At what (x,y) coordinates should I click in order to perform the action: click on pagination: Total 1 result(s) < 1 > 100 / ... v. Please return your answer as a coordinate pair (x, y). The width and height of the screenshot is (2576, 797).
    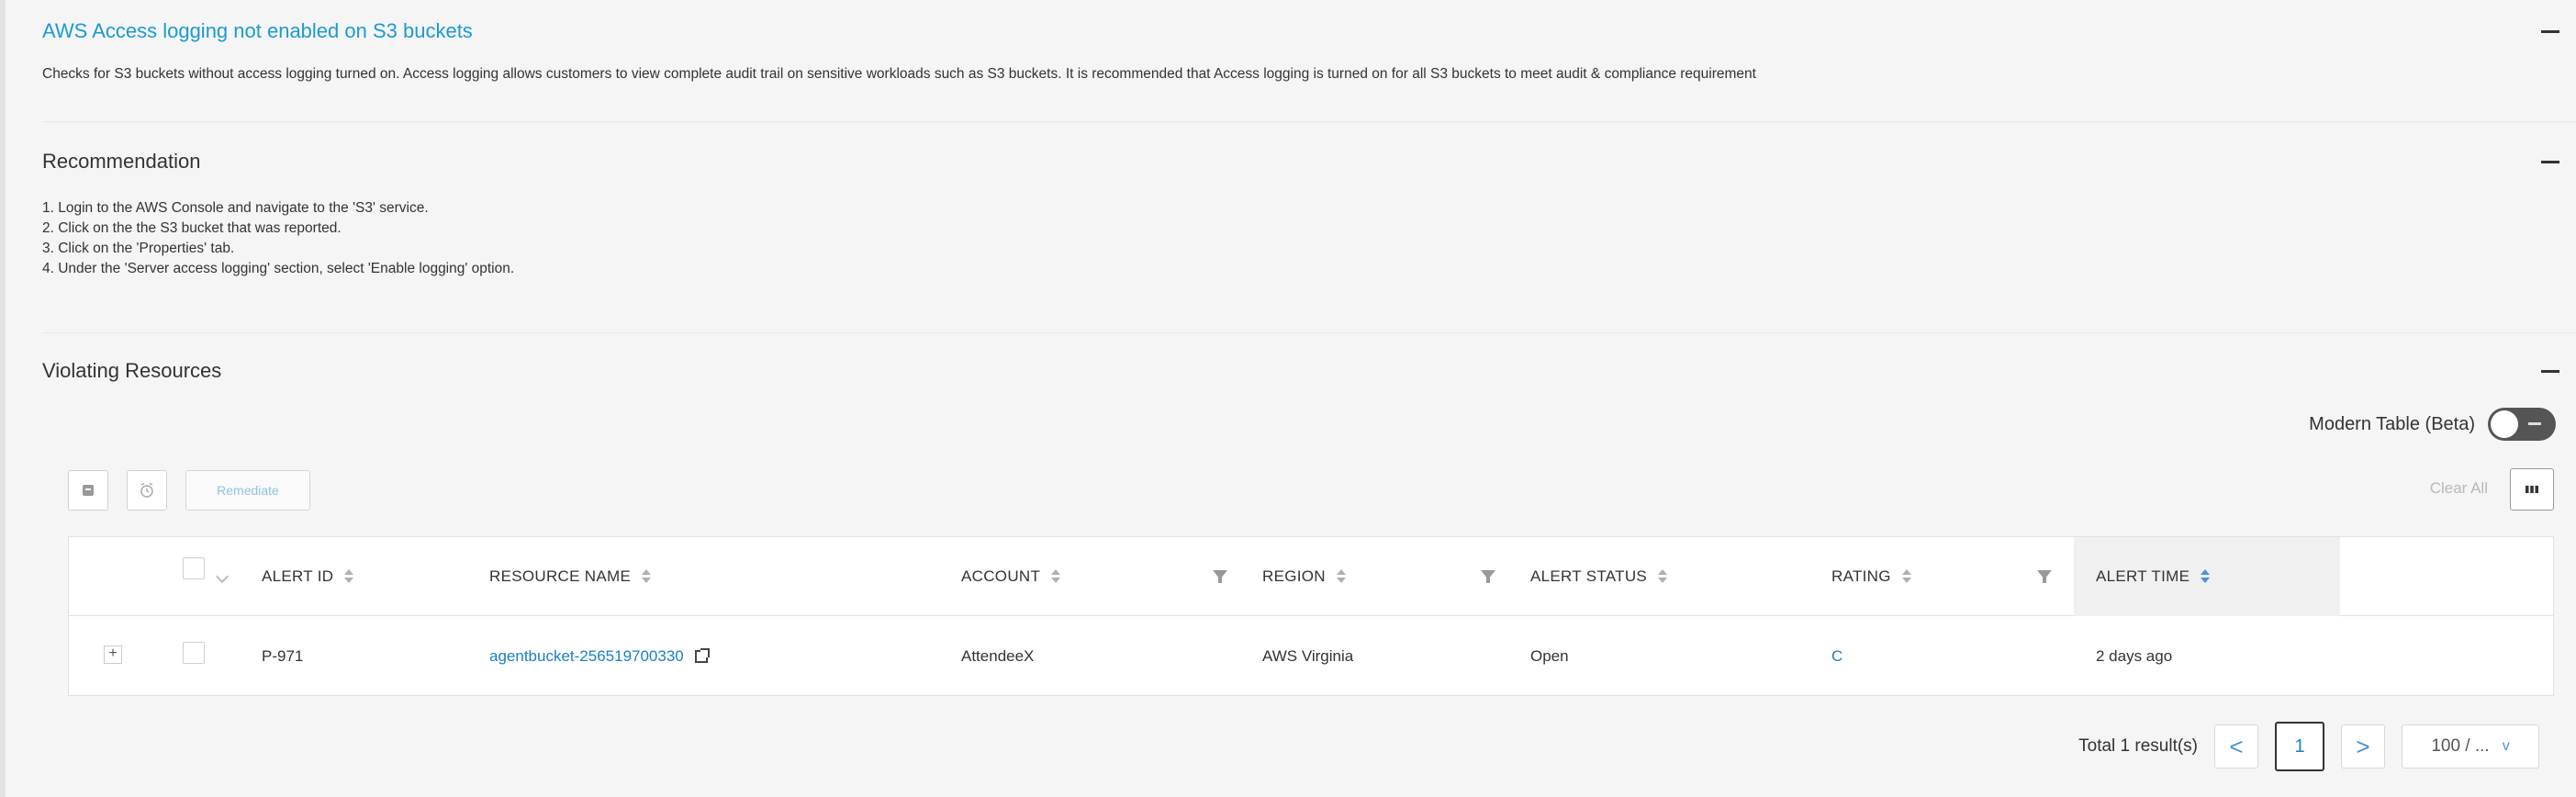
    Looking at the image, I should click on (2308, 746).